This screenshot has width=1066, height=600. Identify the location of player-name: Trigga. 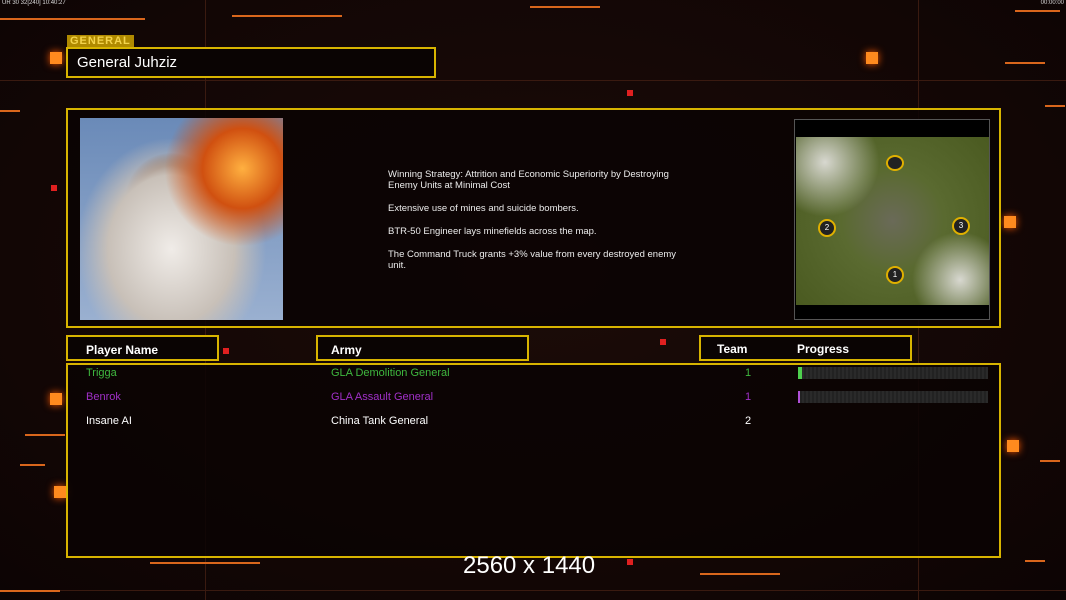
(101, 373).